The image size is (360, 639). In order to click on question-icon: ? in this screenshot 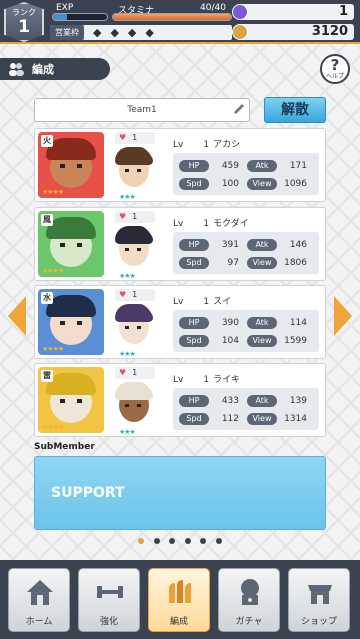, I will do `click(335, 65)`.